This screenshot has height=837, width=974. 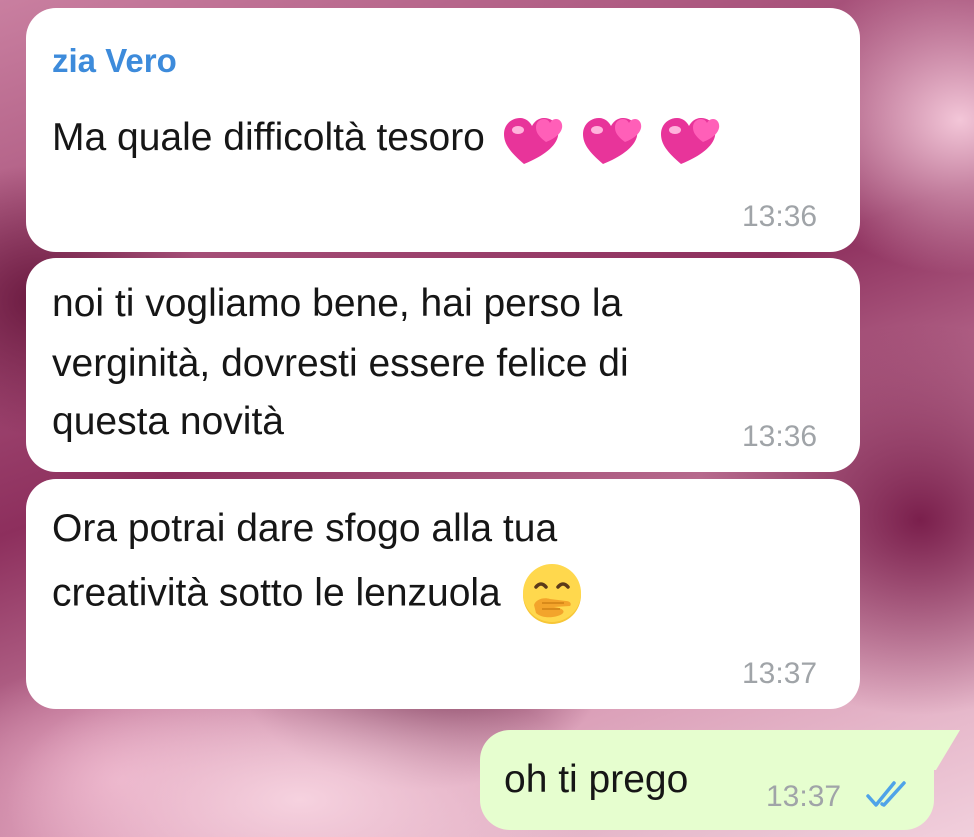 I want to click on message-text-line: noi ti vogliamo bene, hai perso la, so click(x=337, y=303).